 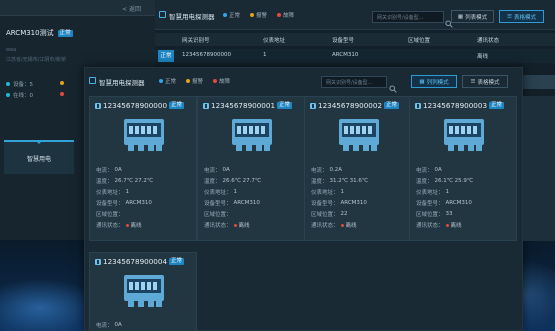 I want to click on temperature-value: 26.7℃ 27.2℃, so click(x=134, y=181).